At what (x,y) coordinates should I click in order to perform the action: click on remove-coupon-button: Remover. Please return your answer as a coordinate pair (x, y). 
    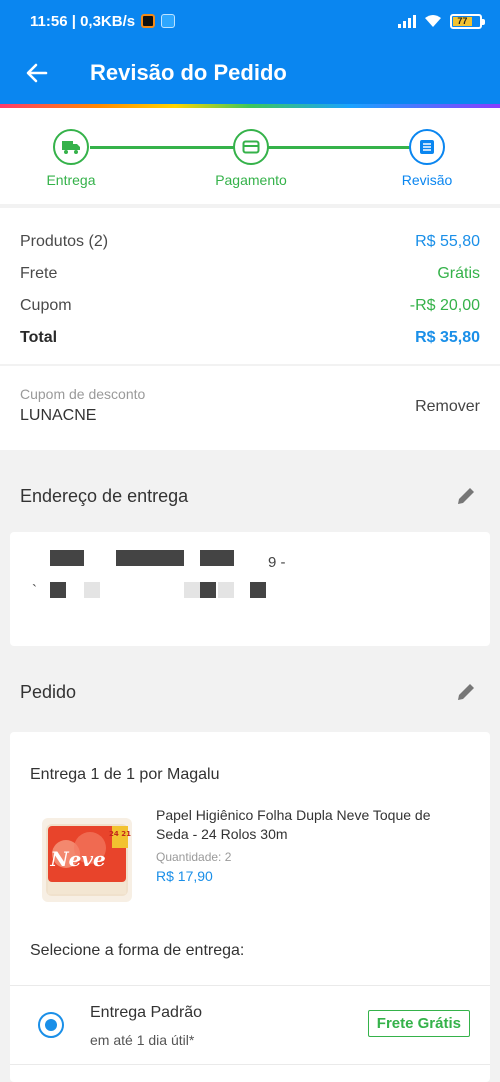
    Looking at the image, I should click on (447, 407).